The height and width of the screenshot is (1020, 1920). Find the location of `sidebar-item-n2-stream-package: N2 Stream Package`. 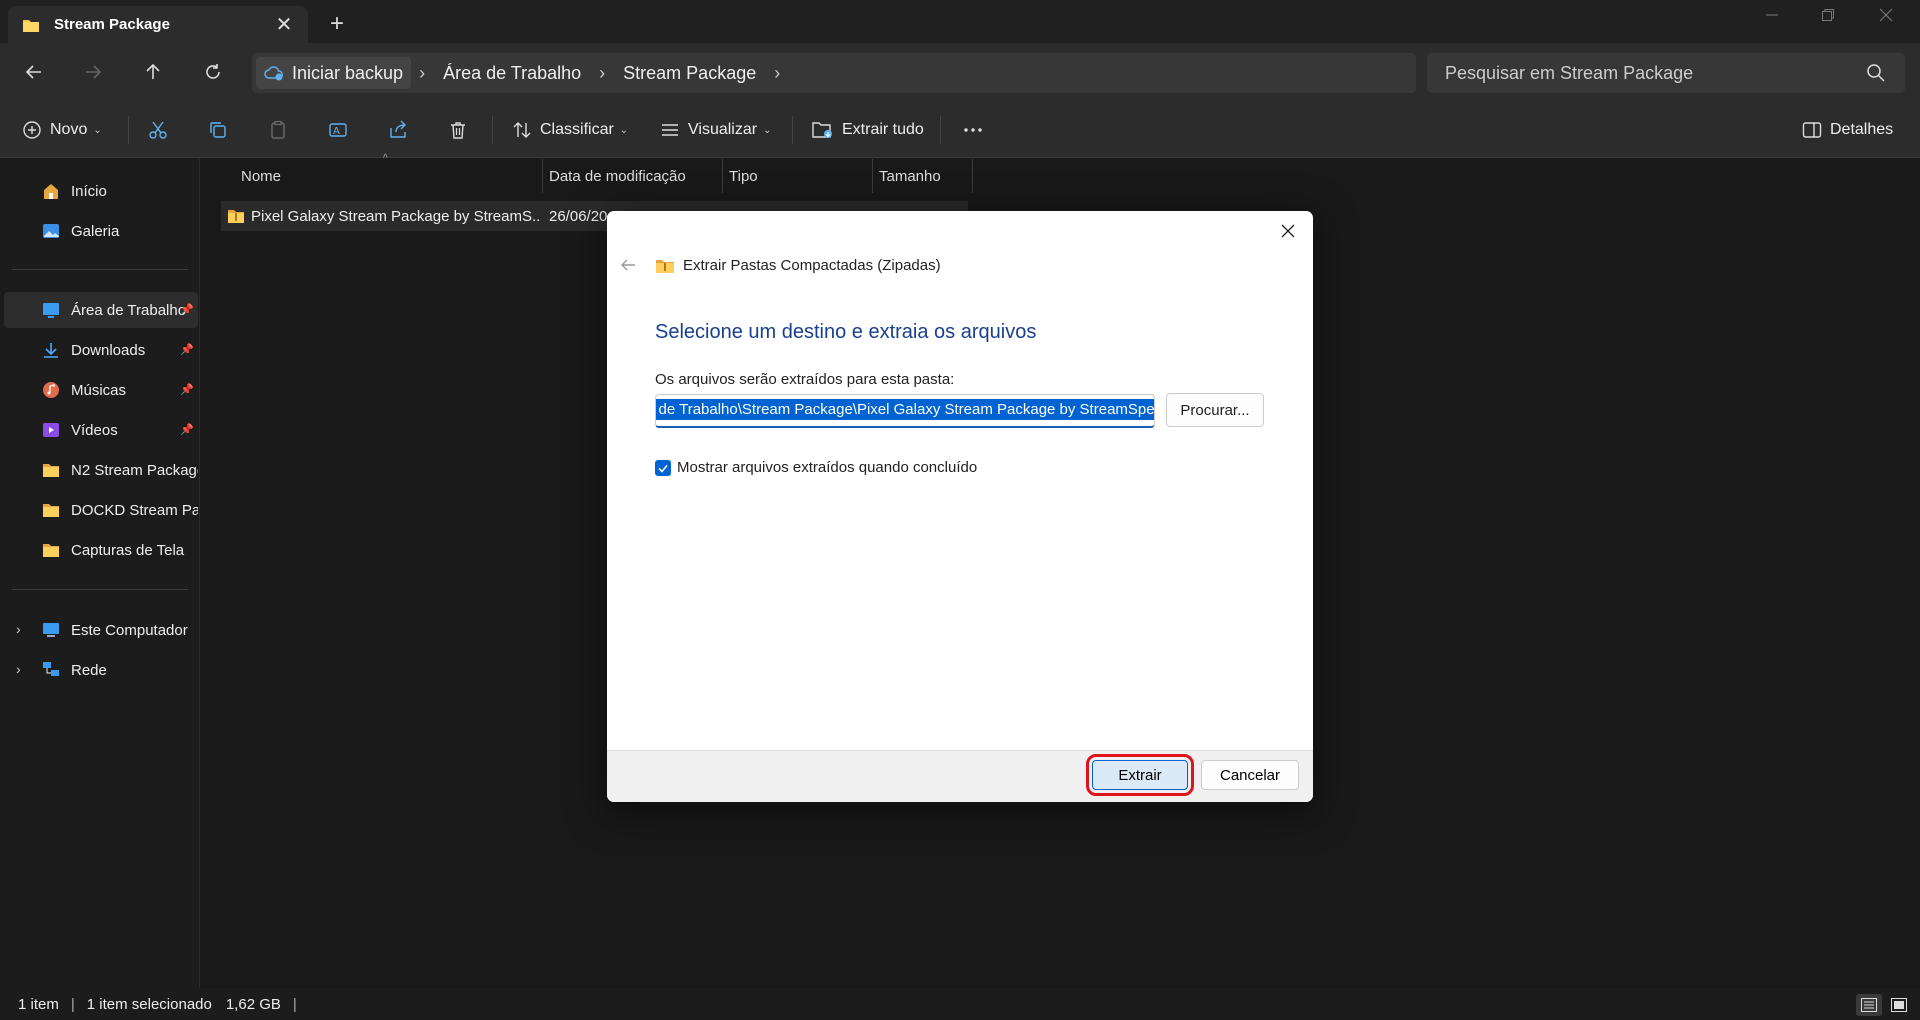

sidebar-item-n2-stream-package: N2 Stream Package is located at coordinates (101, 470).